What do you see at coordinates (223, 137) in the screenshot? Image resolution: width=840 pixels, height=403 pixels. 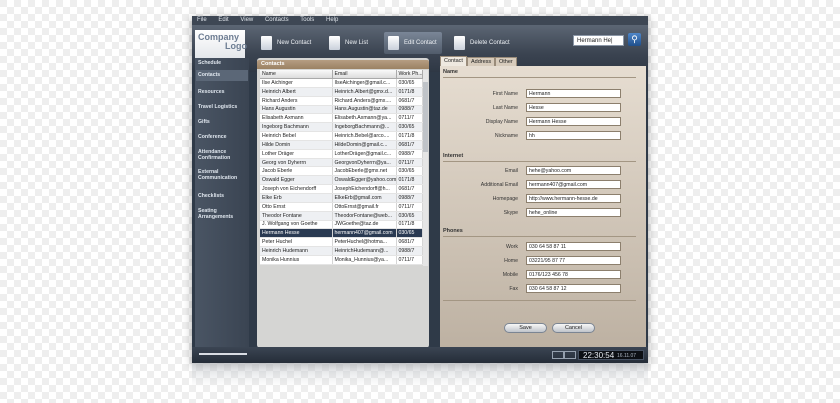 I see `sidebar-item-conference: Conference` at bounding box center [223, 137].